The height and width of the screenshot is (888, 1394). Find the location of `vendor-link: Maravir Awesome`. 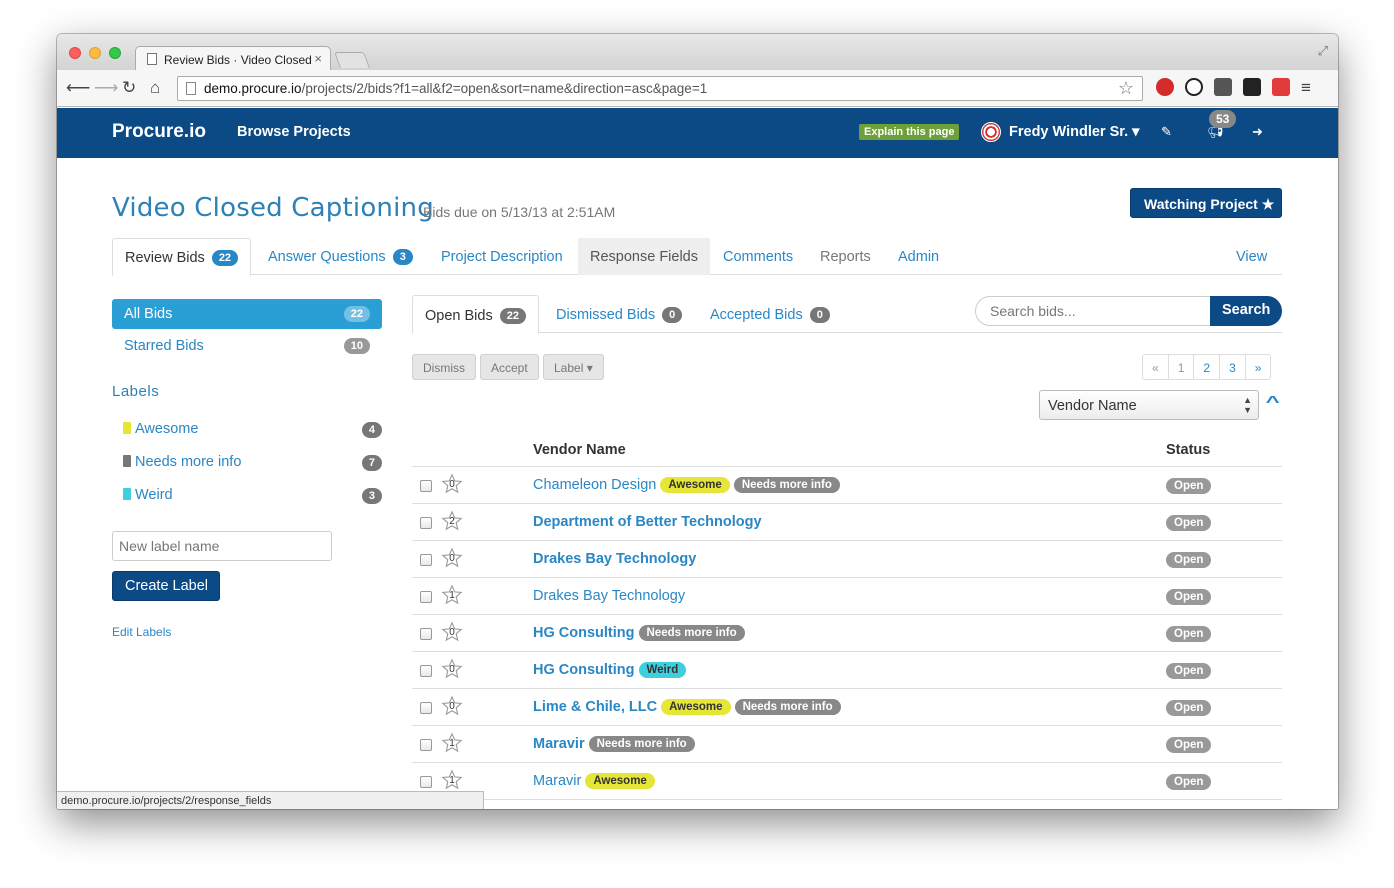

vendor-link: Maravir Awesome is located at coordinates (594, 781).